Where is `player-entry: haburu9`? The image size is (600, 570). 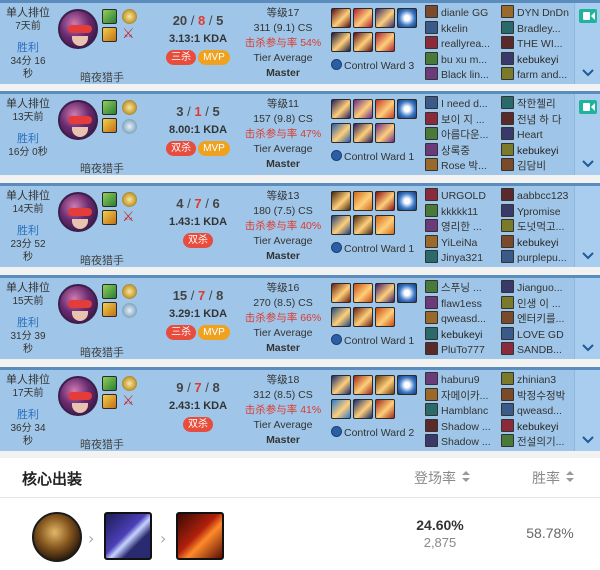
player-entry: haburu9 is located at coordinates (461, 380).